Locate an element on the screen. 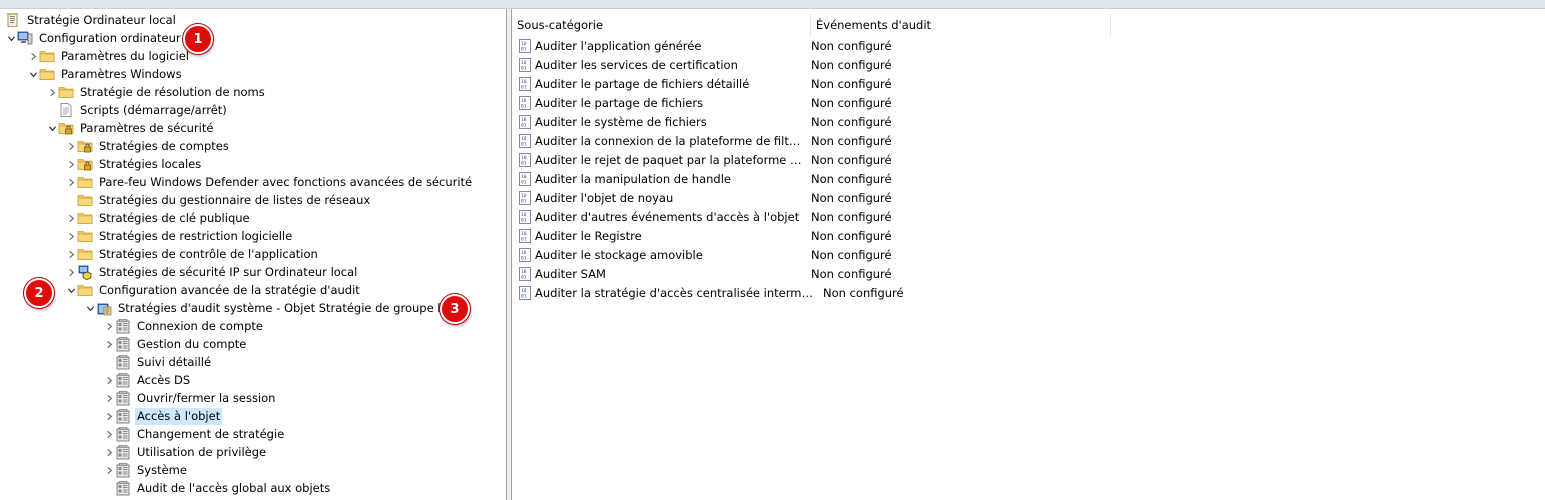  tree-item-system: Système is located at coordinates (146, 470).